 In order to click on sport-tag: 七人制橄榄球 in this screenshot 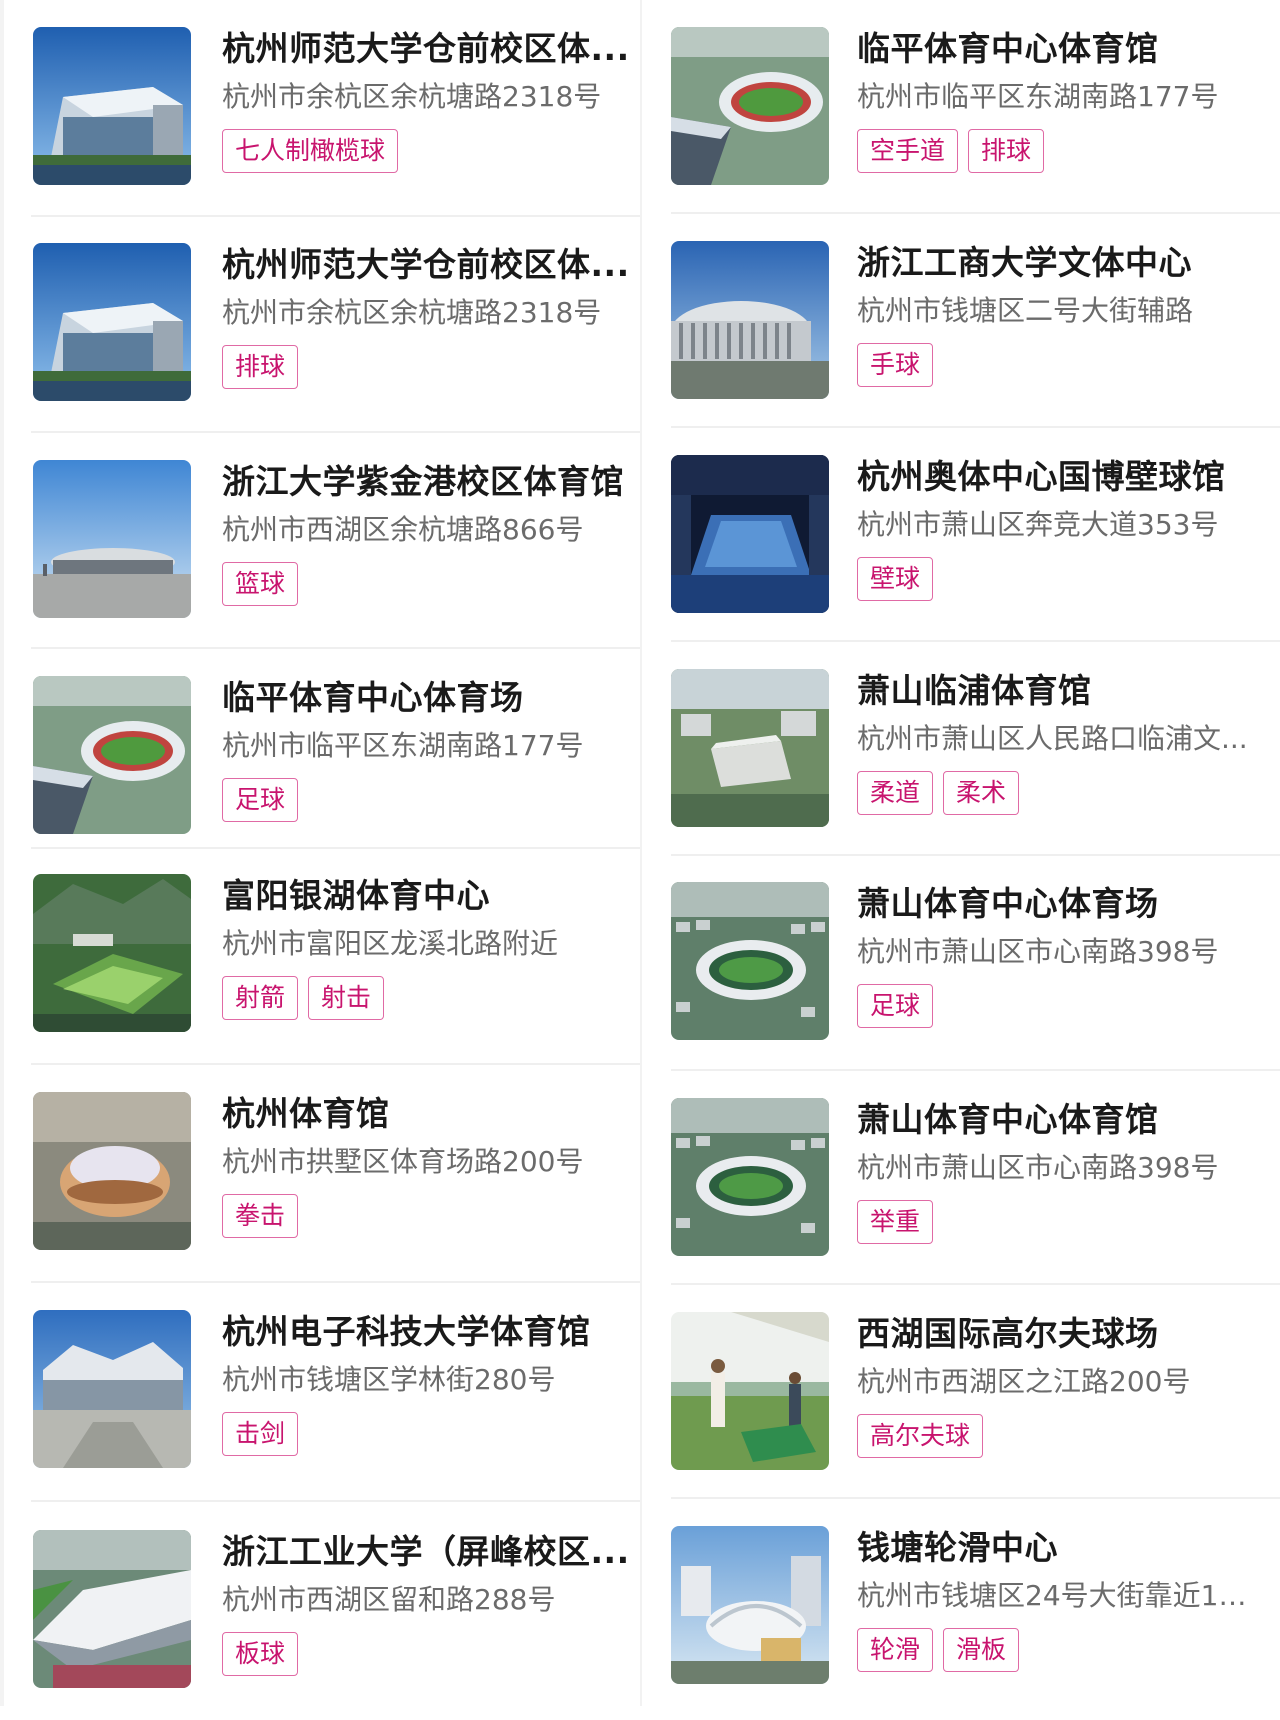, I will do `click(310, 151)`.